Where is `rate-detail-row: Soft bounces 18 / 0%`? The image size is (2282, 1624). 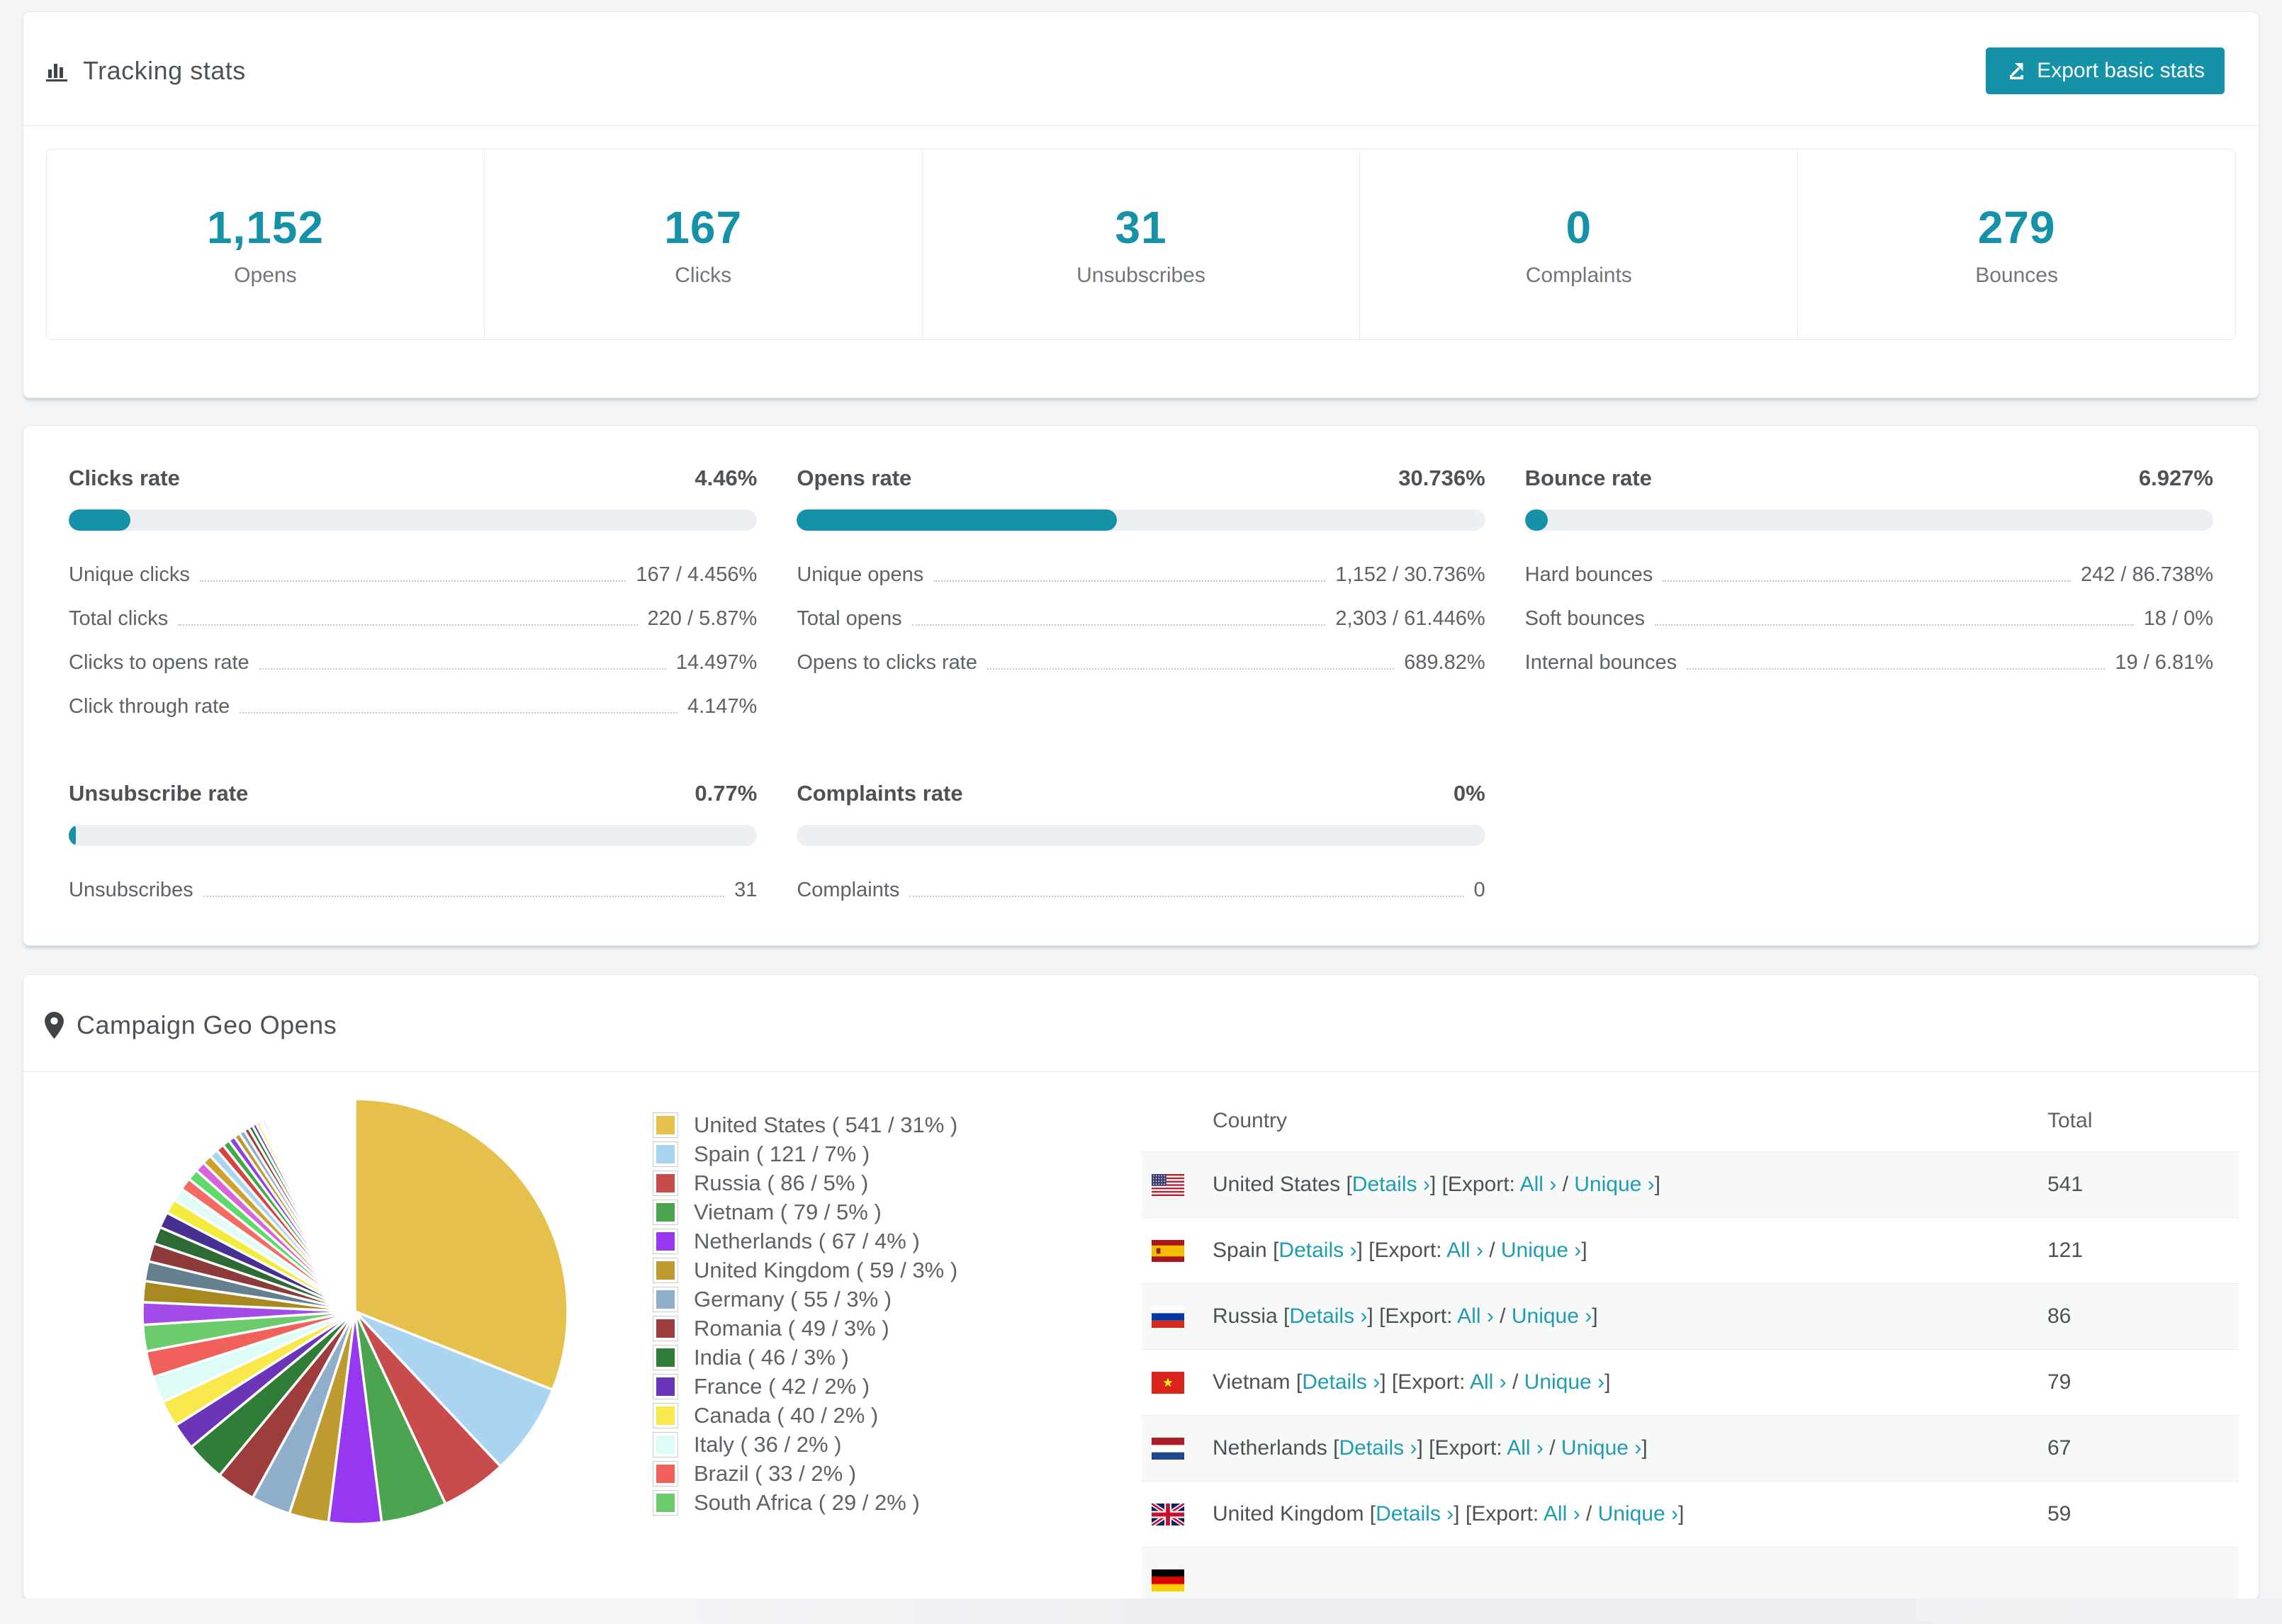
rate-detail-row: Soft bounces 18 / 0% is located at coordinates (1869, 619).